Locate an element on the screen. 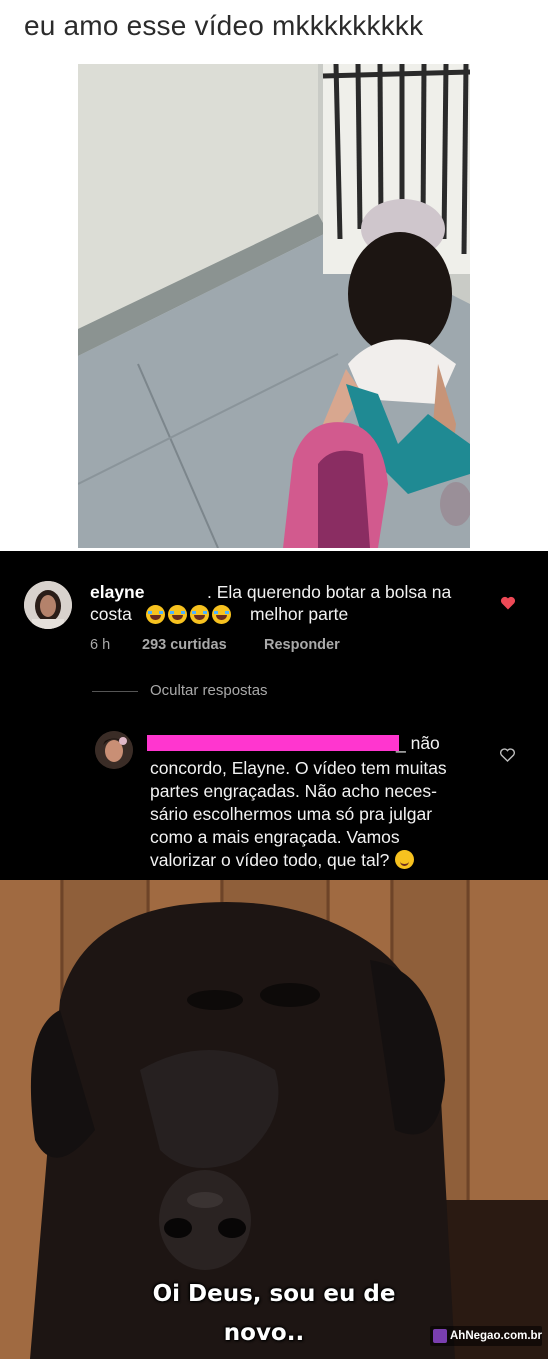 Image resolution: width=548 pixels, height=1359 pixels. reply-avatar-photo is located at coordinates (114, 750).